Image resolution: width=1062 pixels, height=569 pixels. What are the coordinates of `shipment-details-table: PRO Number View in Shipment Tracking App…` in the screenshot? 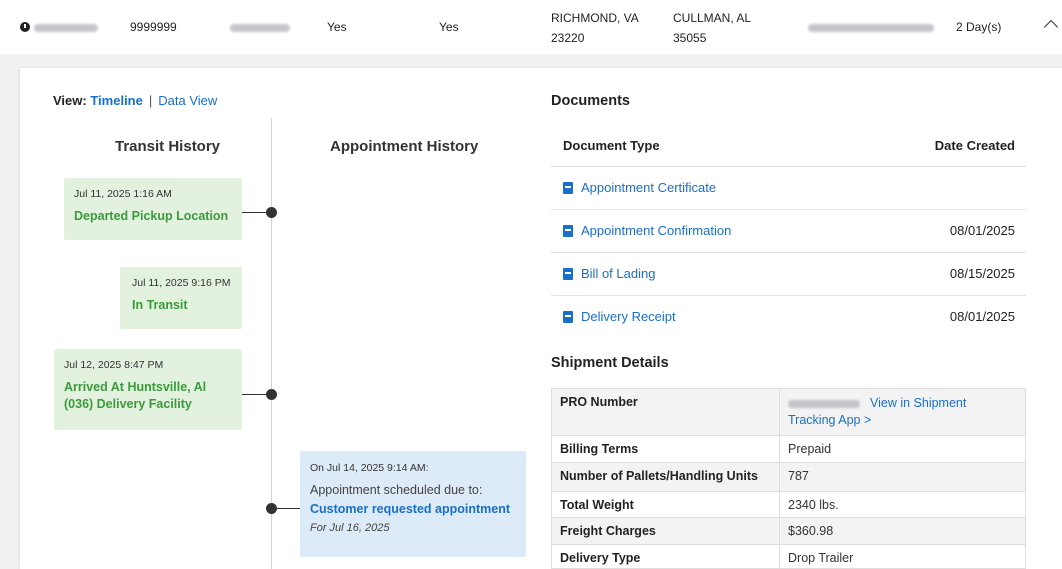 It's located at (788, 478).